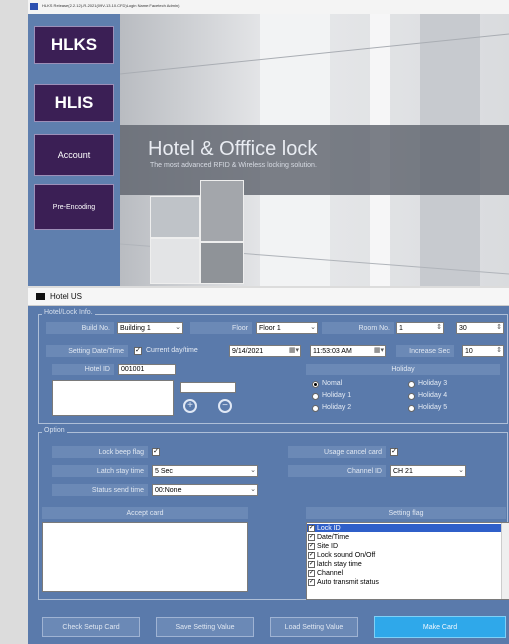 This screenshot has height=644, width=509. I want to click on hotel-window-title: Hotel US, so click(66, 296).